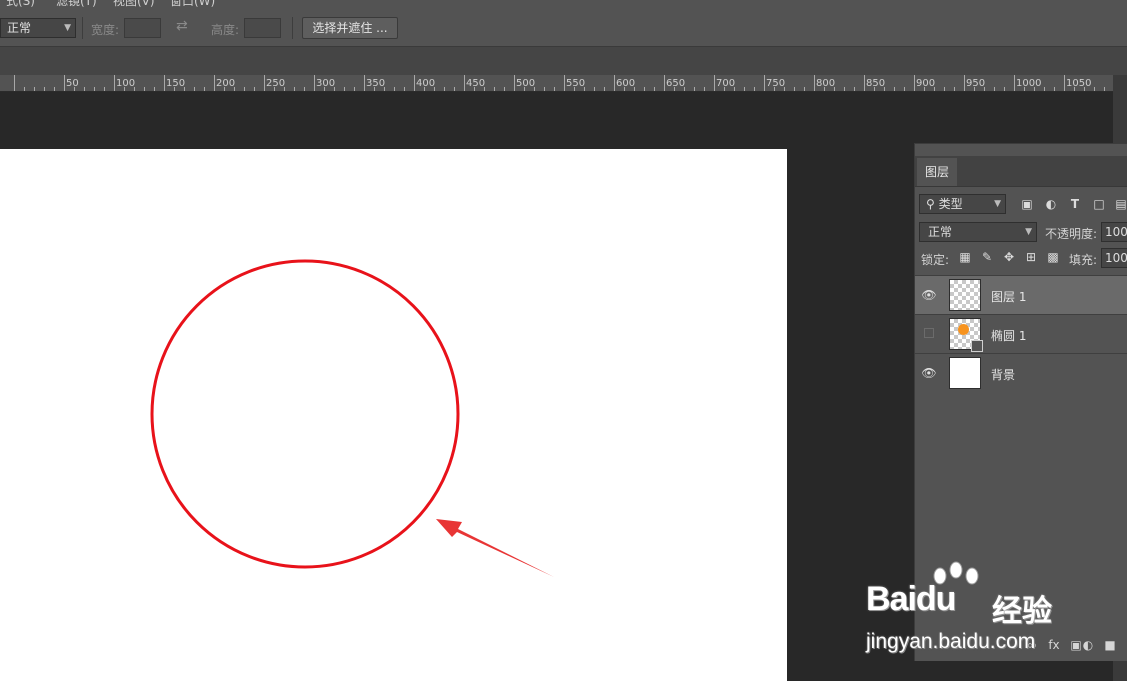 The image size is (1127, 681). I want to click on ruler-label: 250, so click(276, 83).